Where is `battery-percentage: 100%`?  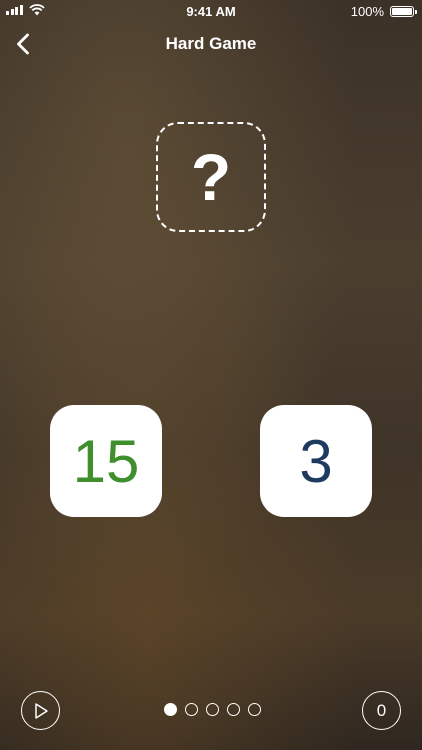 battery-percentage: 100% is located at coordinates (367, 11).